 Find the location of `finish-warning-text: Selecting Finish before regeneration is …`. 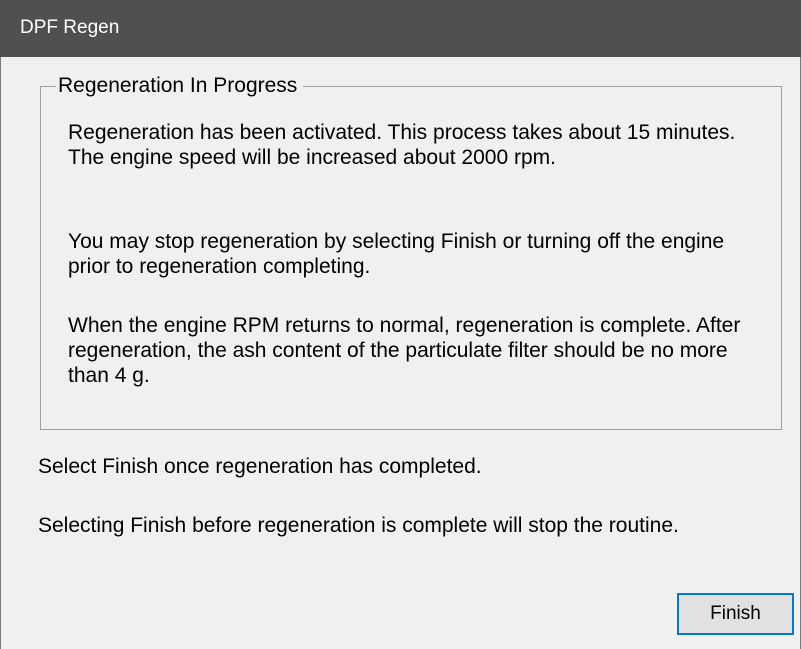

finish-warning-text: Selecting Finish before regeneration is … is located at coordinates (358, 525).